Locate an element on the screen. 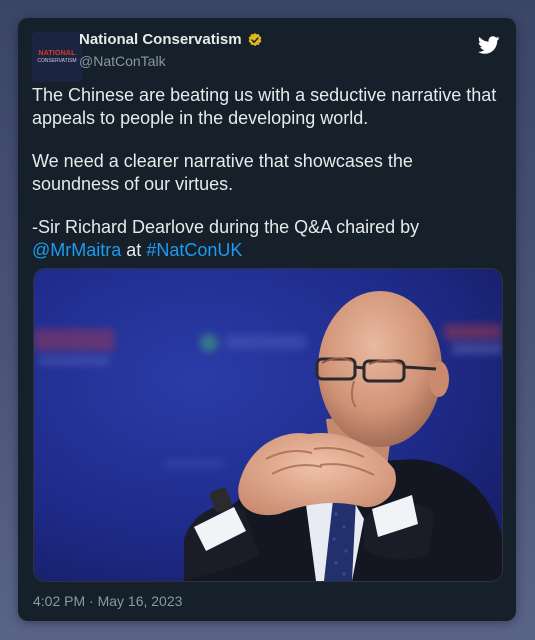 Image resolution: width=535 pixels, height=640 pixels. at-word: at is located at coordinates (134, 250).